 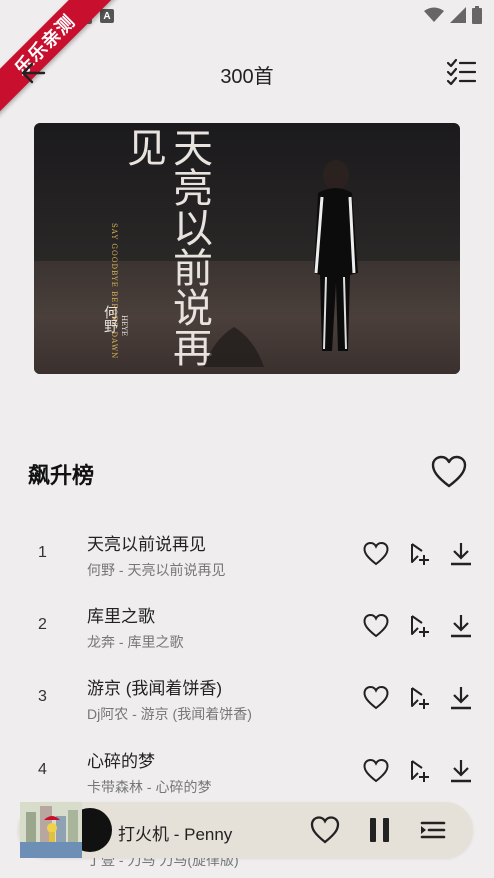 I want to click on wifi-icon, so click(x=434, y=14).